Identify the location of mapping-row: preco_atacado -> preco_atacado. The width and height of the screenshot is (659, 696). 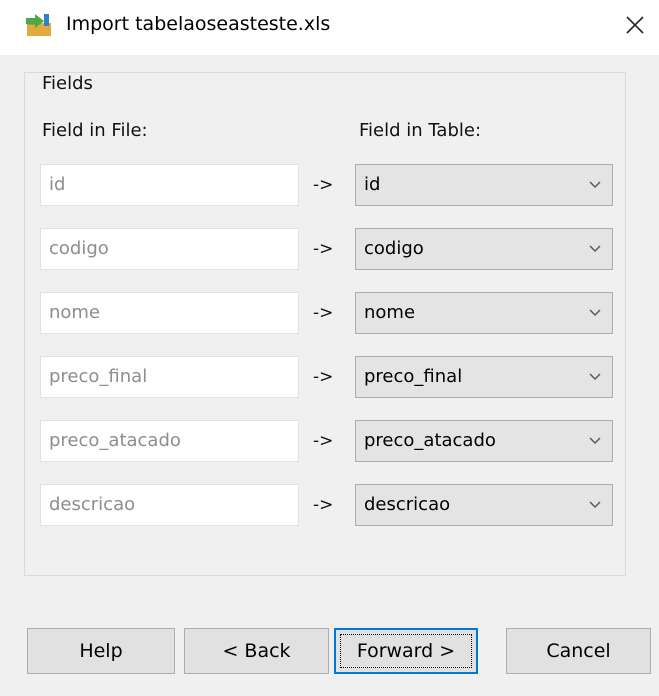
(329, 443).